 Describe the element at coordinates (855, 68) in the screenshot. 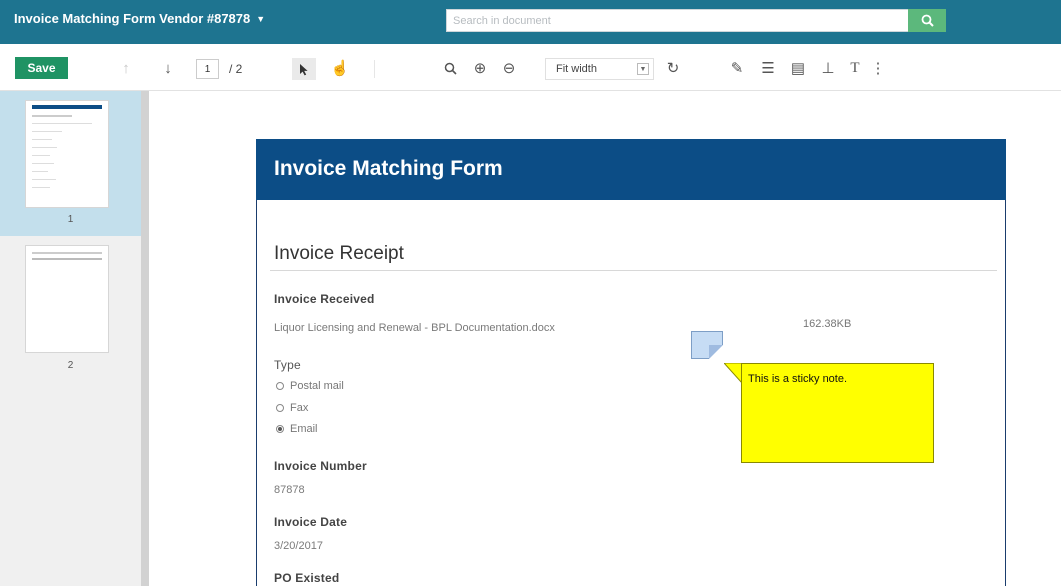

I see `text-tool-icon: T` at that location.